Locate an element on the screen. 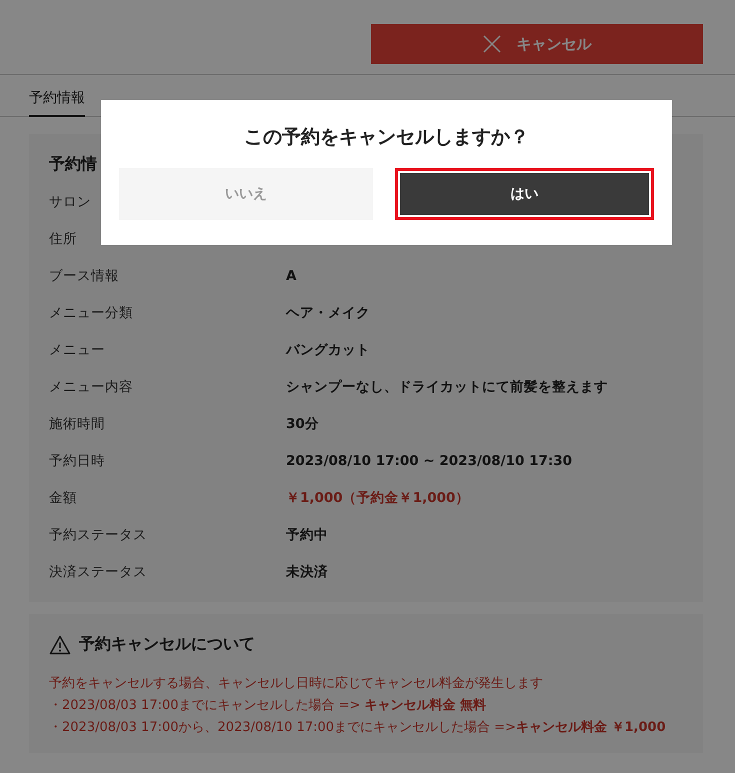 This screenshot has width=735, height=773. field-value: バングカット is located at coordinates (328, 349).